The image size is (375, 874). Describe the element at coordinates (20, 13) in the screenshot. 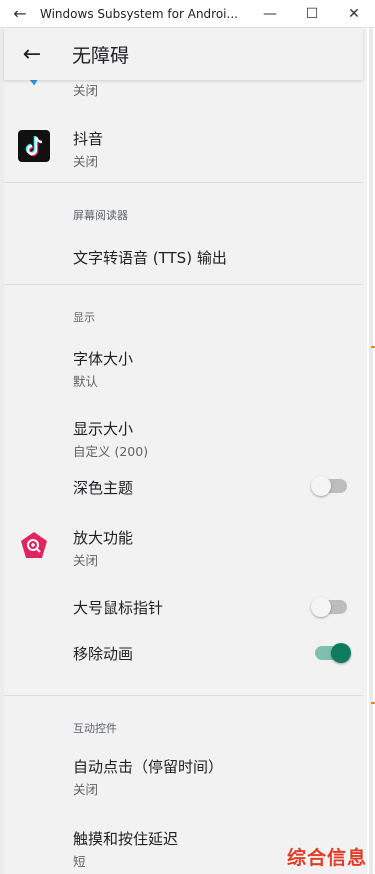

I see `window-back-icon: ←` at that location.